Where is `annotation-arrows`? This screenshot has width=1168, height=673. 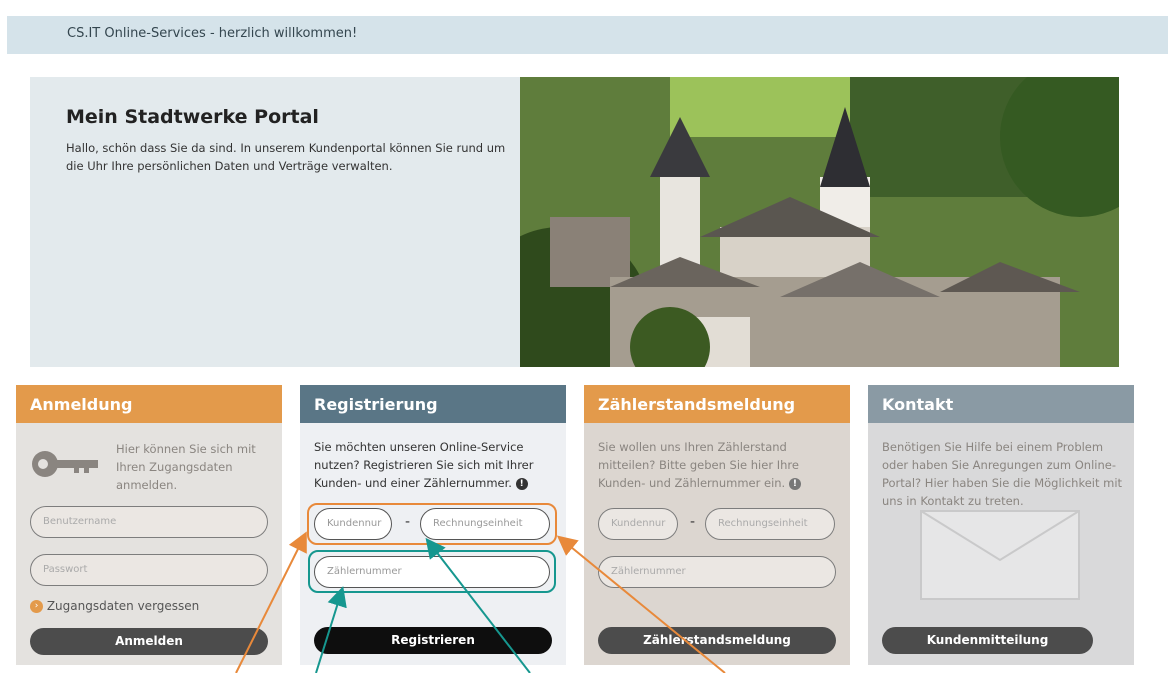 annotation-arrows is located at coordinates (480, 602).